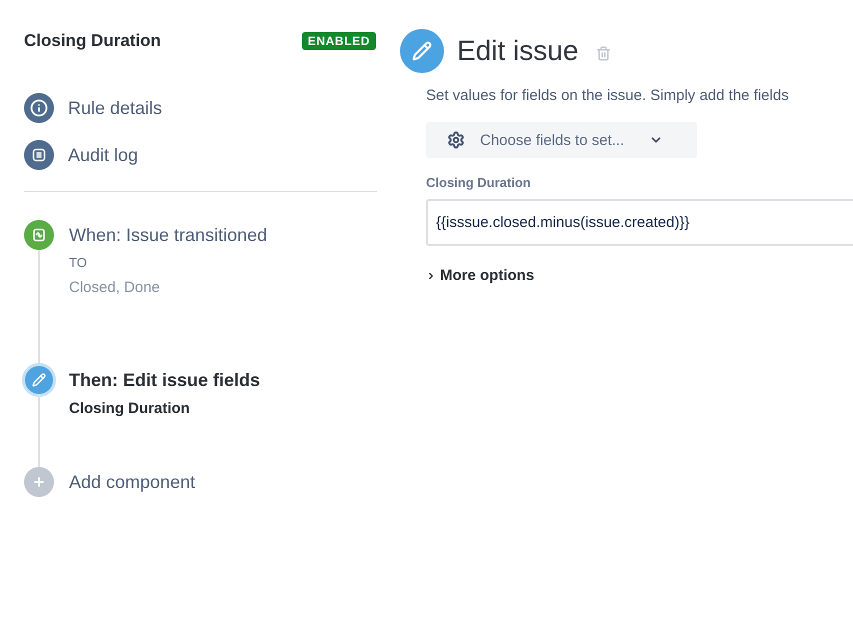 This screenshot has height=642, width=853. What do you see at coordinates (92, 41) in the screenshot?
I see `rule-title: Closing Duration` at bounding box center [92, 41].